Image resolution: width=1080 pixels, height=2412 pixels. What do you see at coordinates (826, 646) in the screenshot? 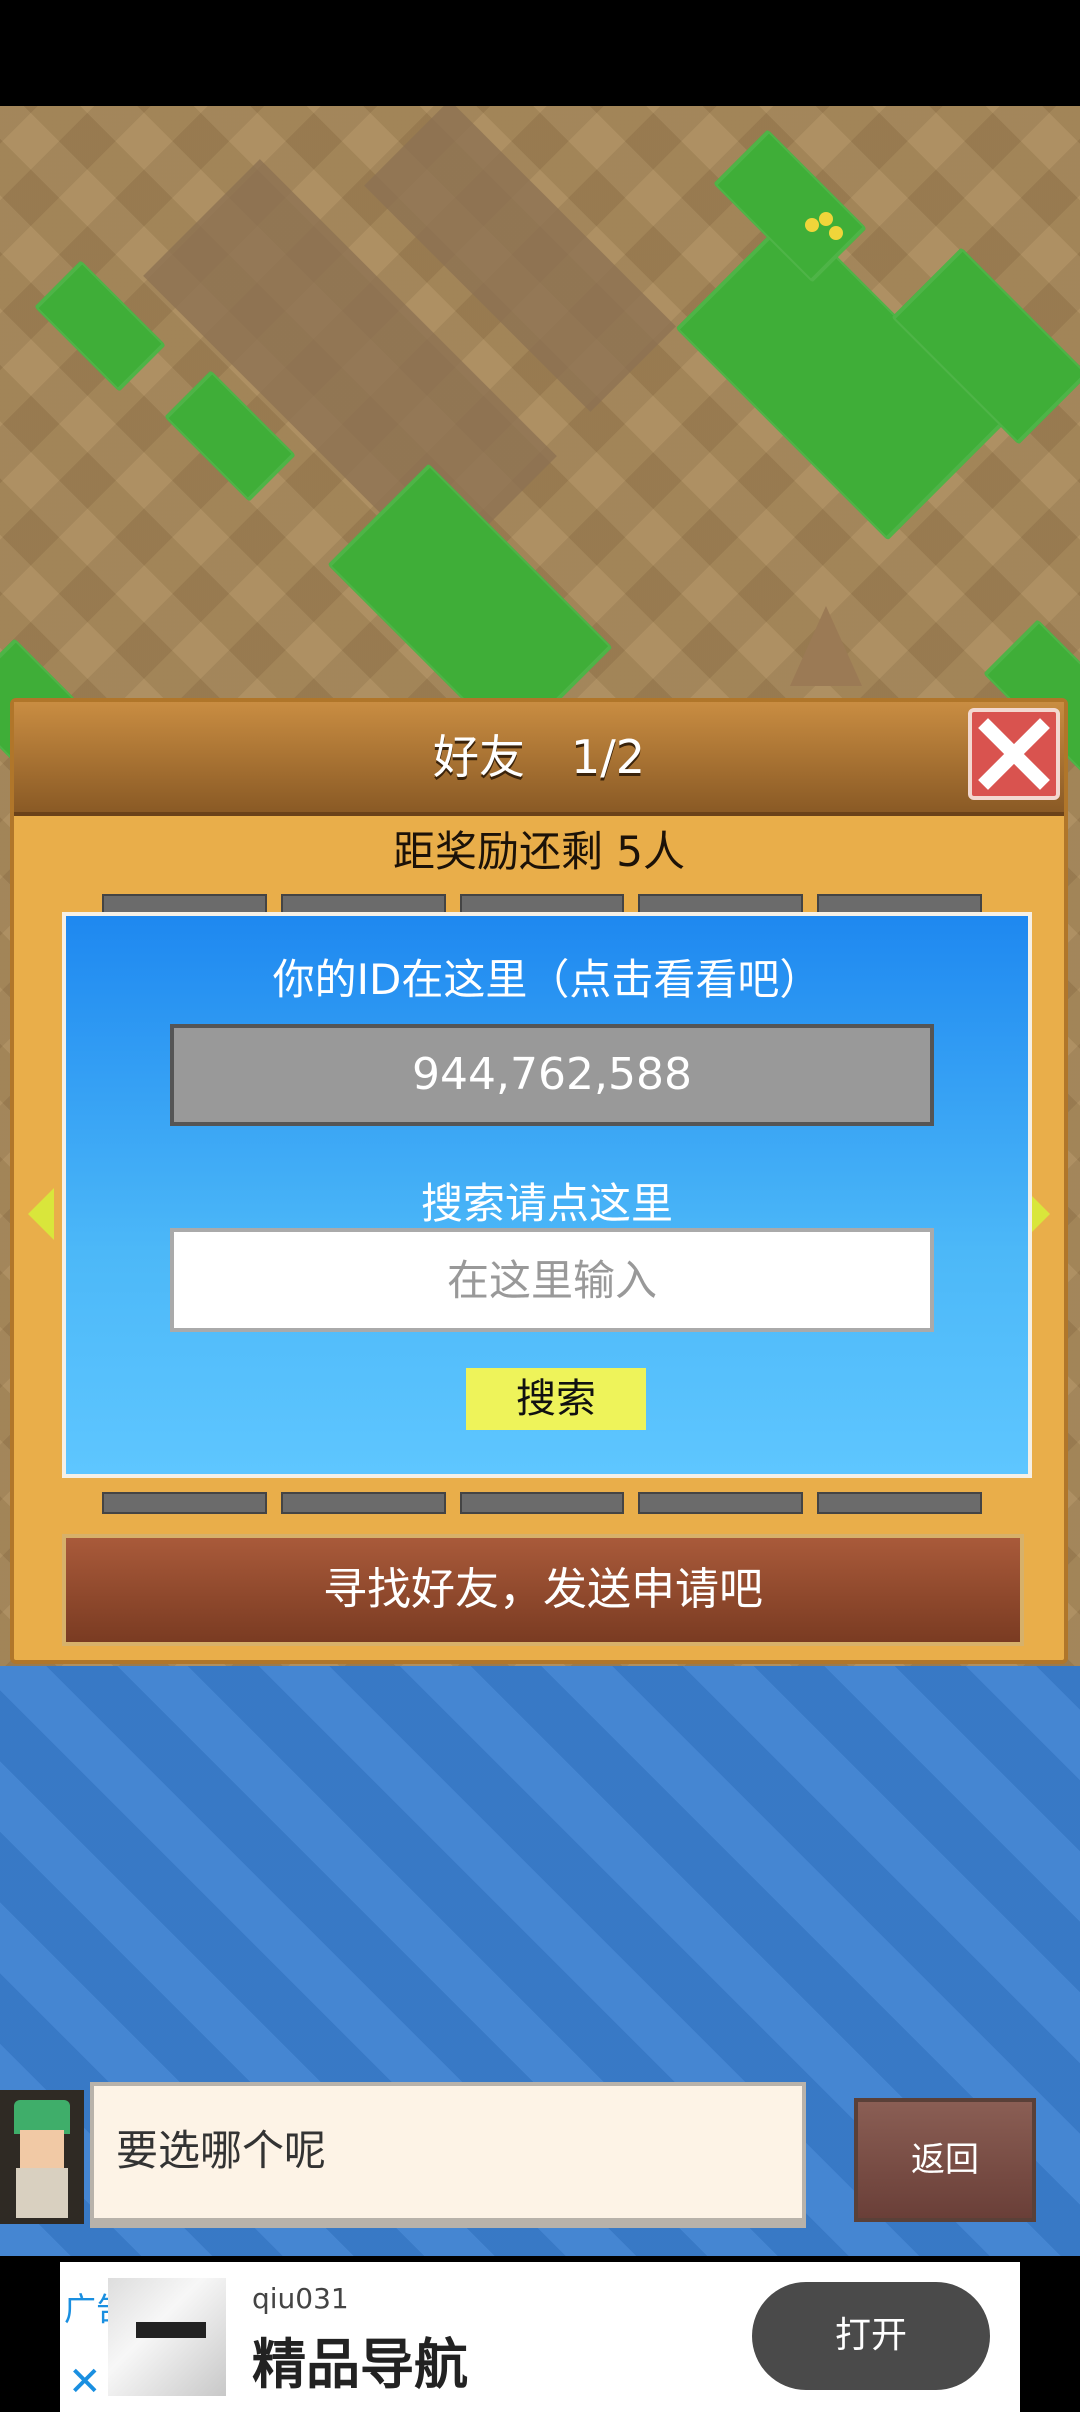
I see `rock-icon` at bounding box center [826, 646].